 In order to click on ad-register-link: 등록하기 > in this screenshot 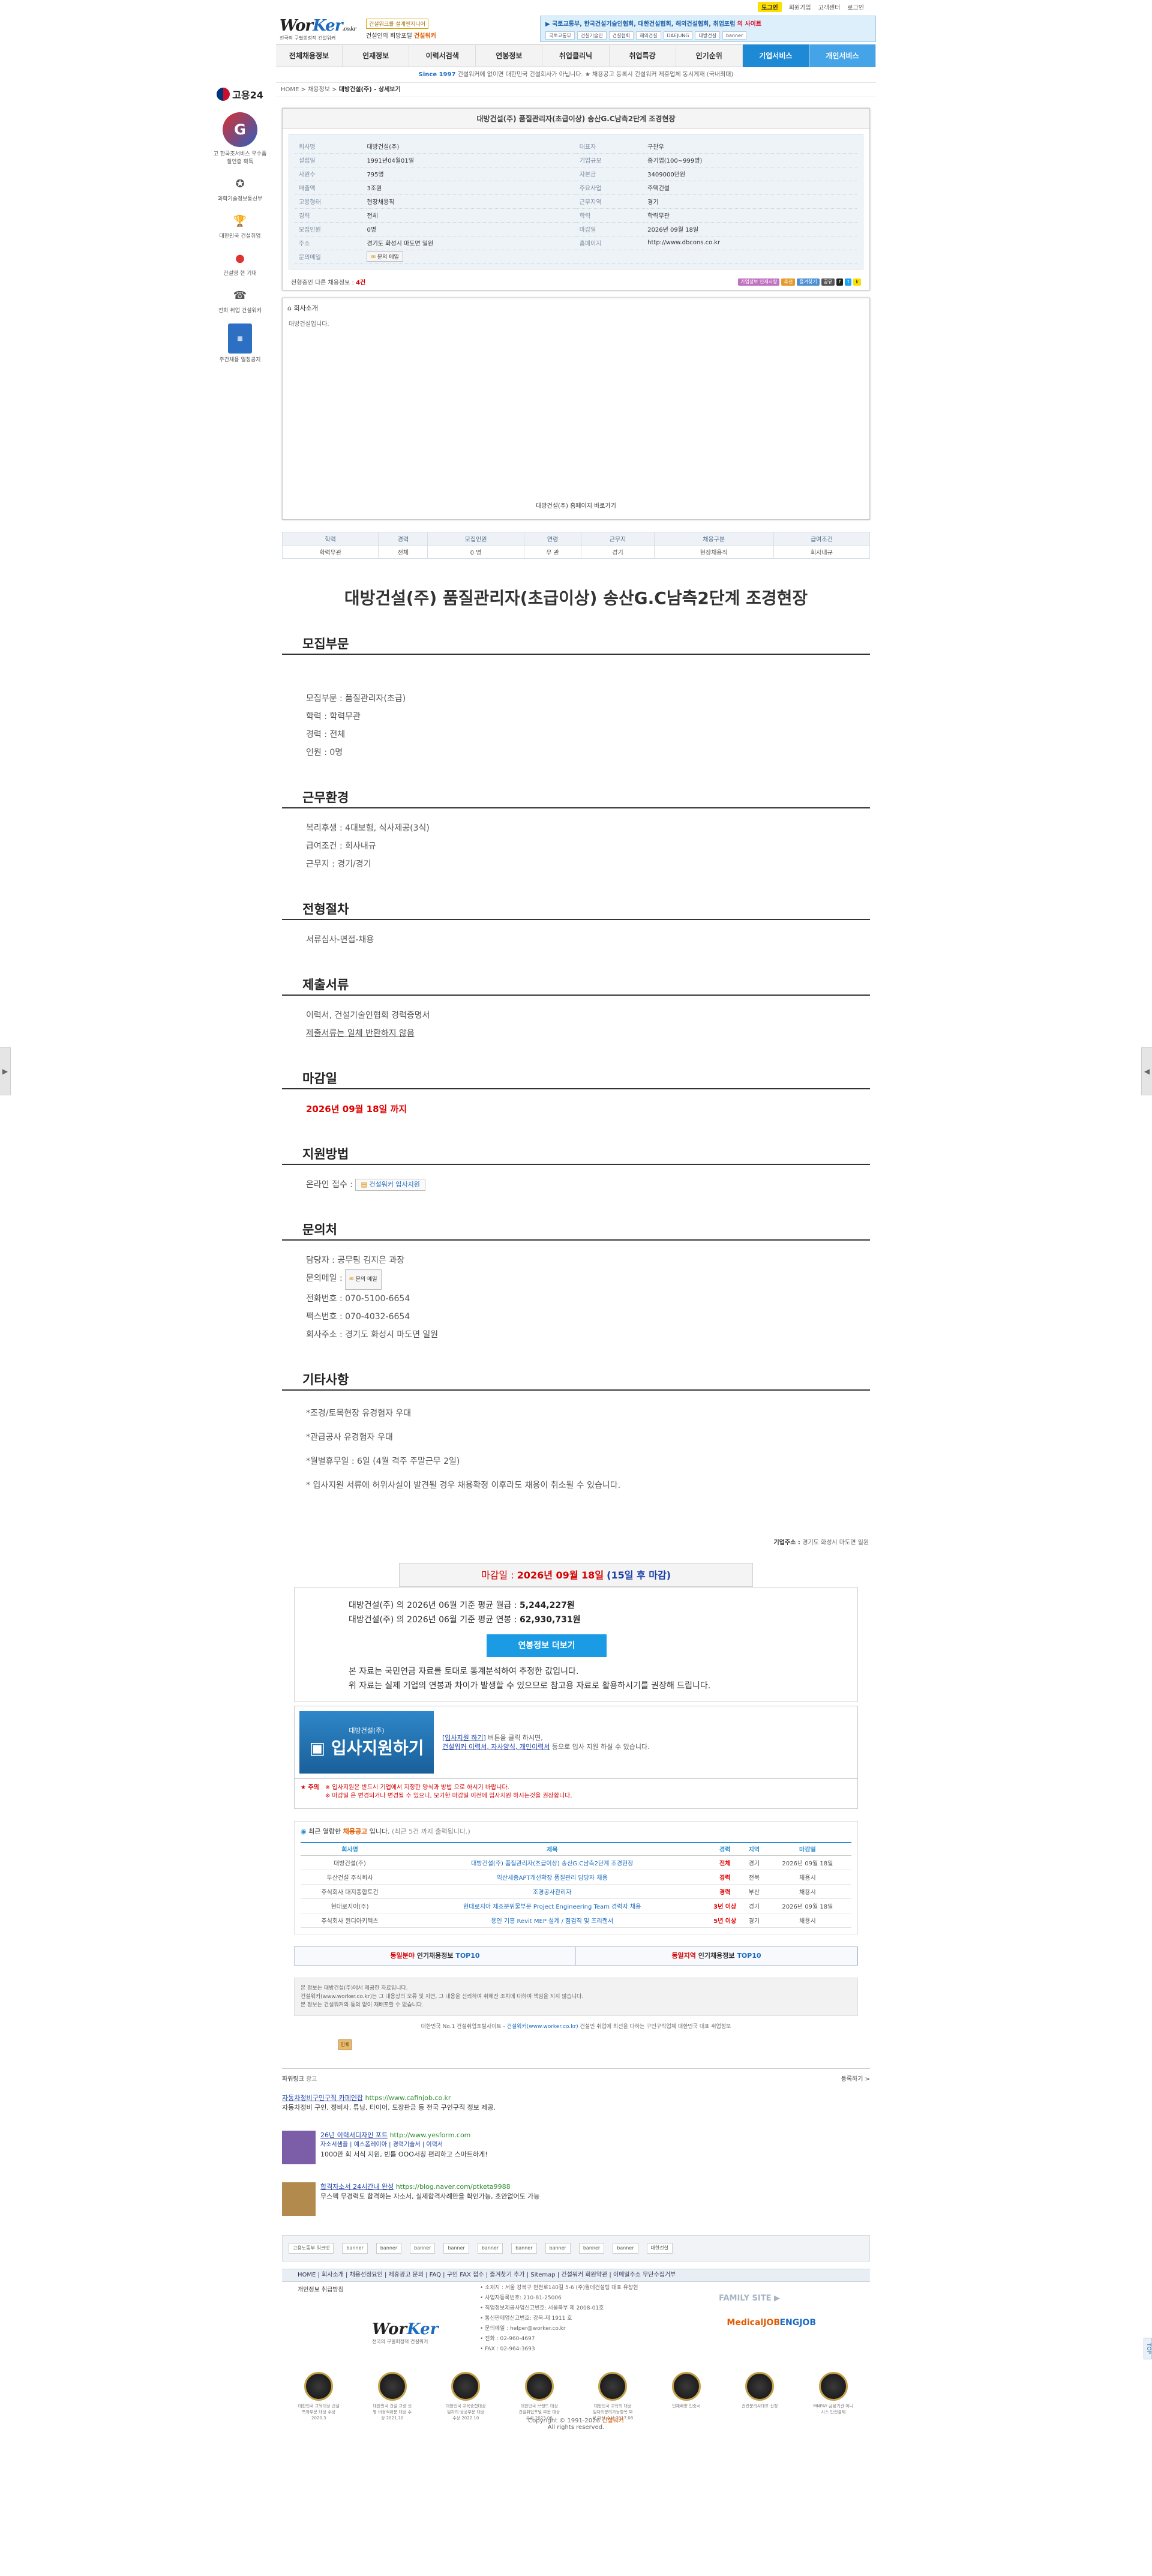, I will do `click(856, 2078)`.